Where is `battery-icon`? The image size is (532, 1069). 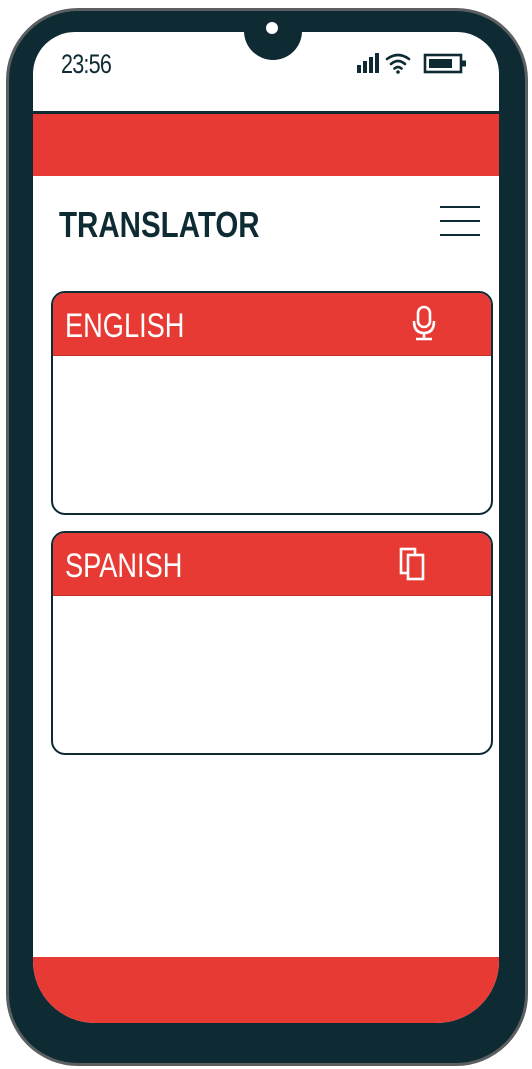 battery-icon is located at coordinates (444, 63).